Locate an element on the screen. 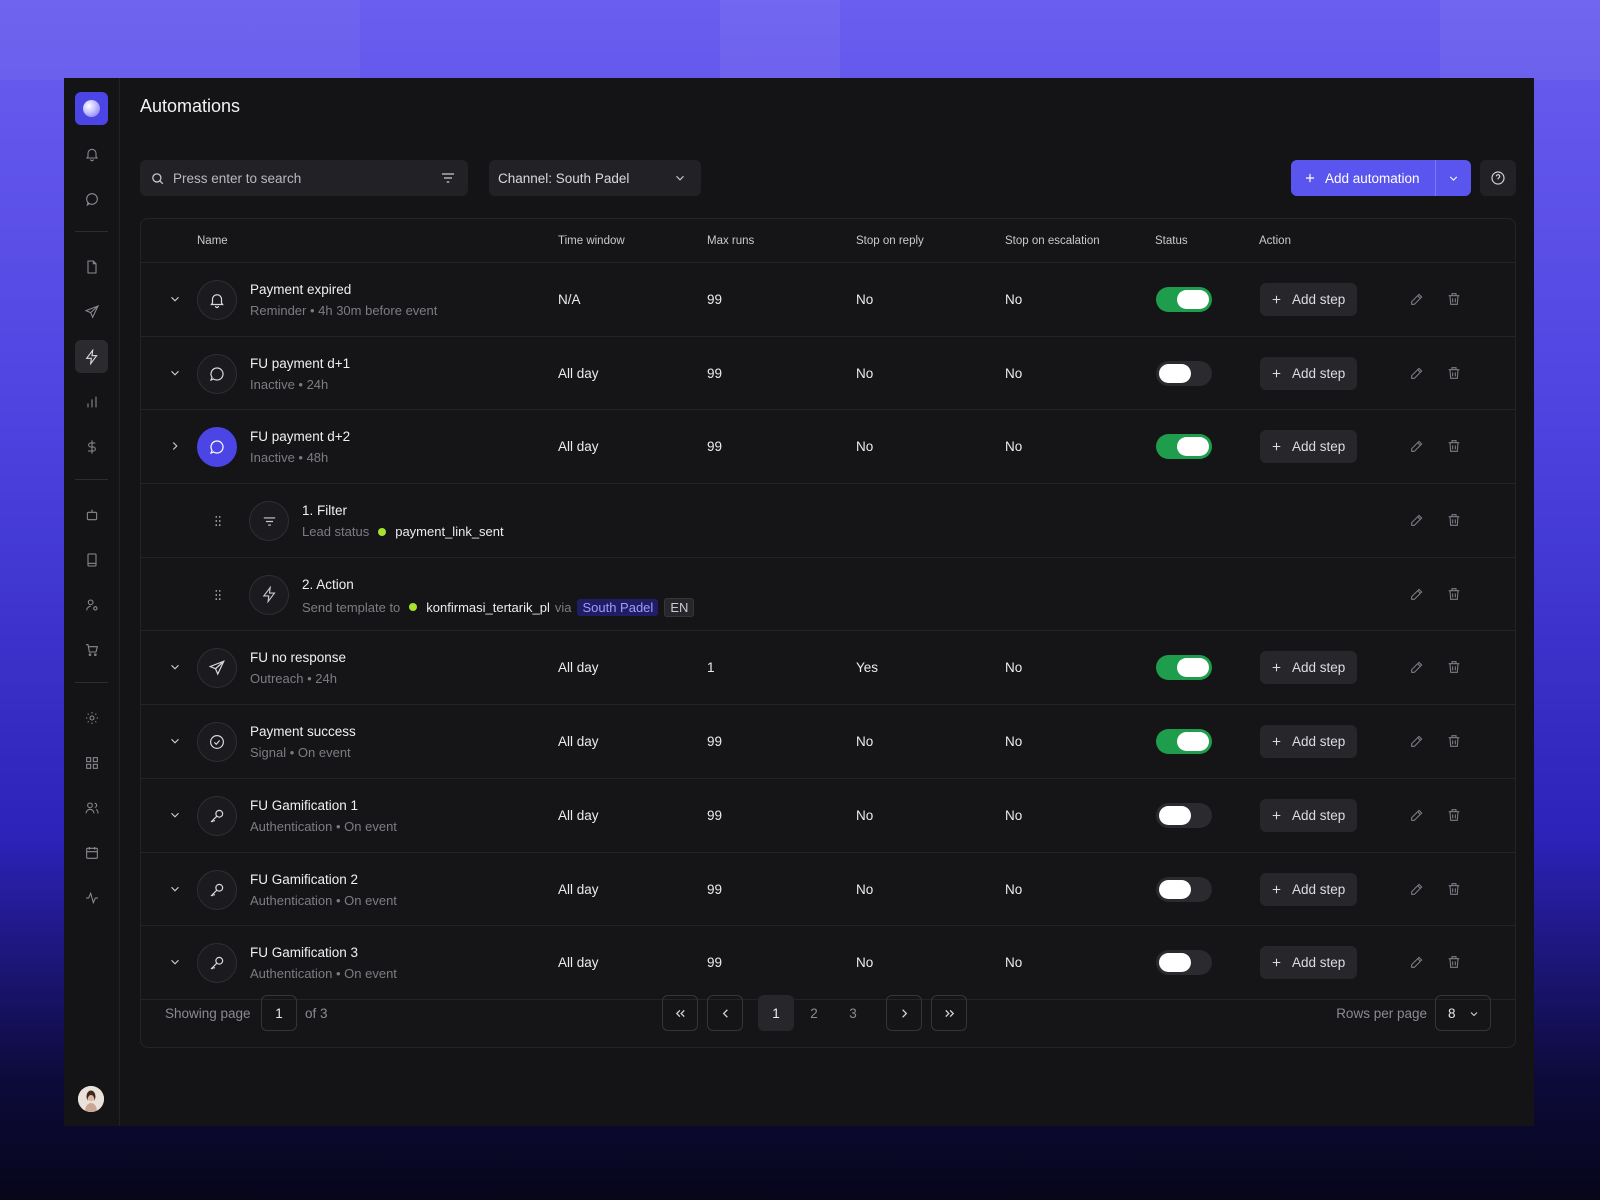  page-number-input: 1 is located at coordinates (279, 1013).